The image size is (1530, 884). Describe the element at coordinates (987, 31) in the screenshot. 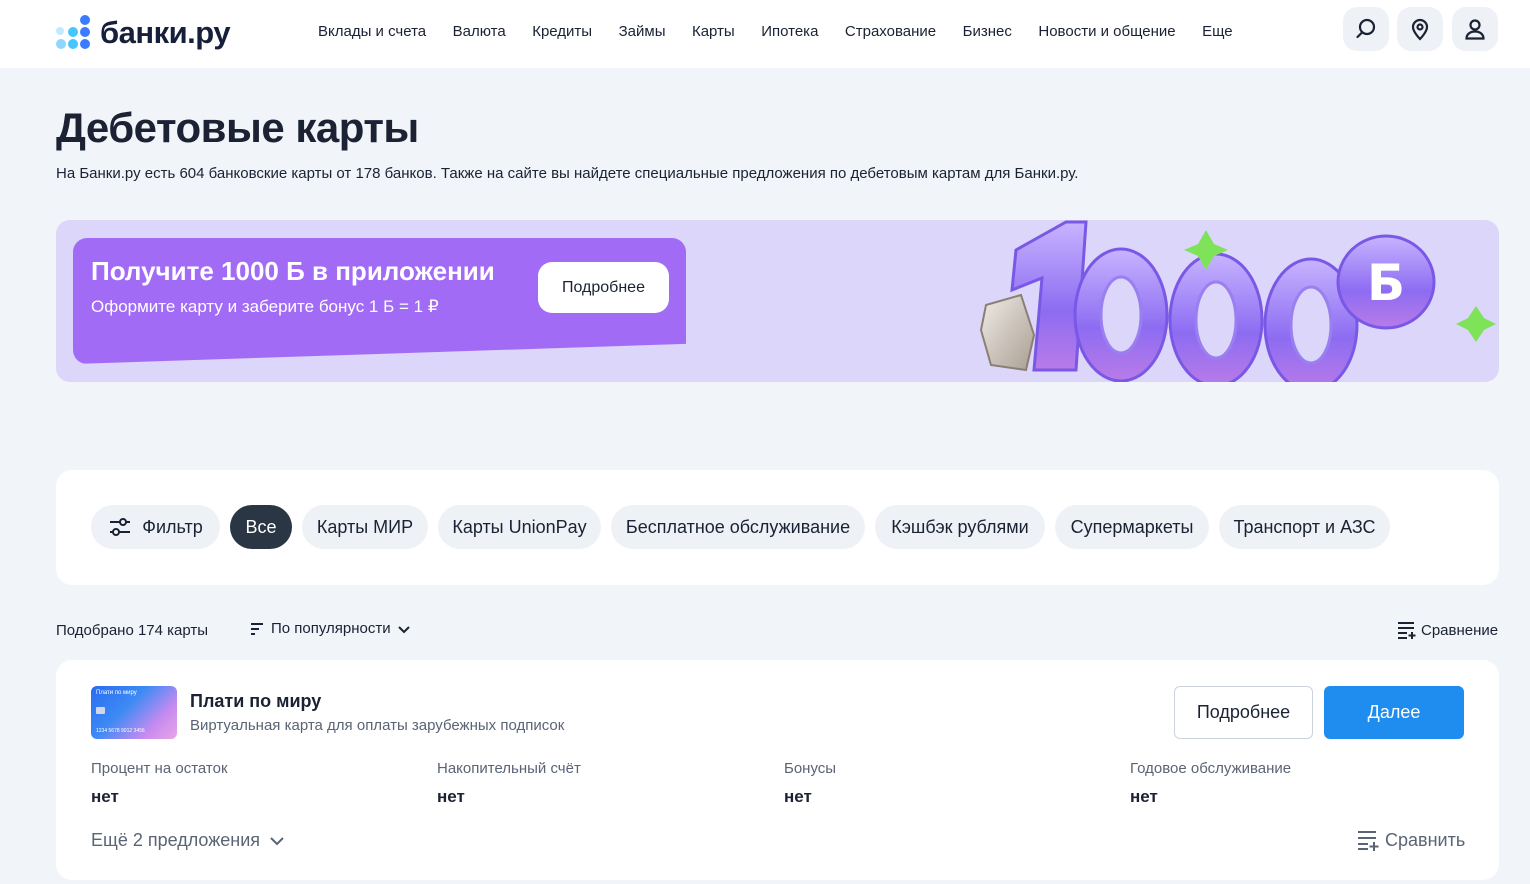

I see `nav-business: Бизнес` at that location.